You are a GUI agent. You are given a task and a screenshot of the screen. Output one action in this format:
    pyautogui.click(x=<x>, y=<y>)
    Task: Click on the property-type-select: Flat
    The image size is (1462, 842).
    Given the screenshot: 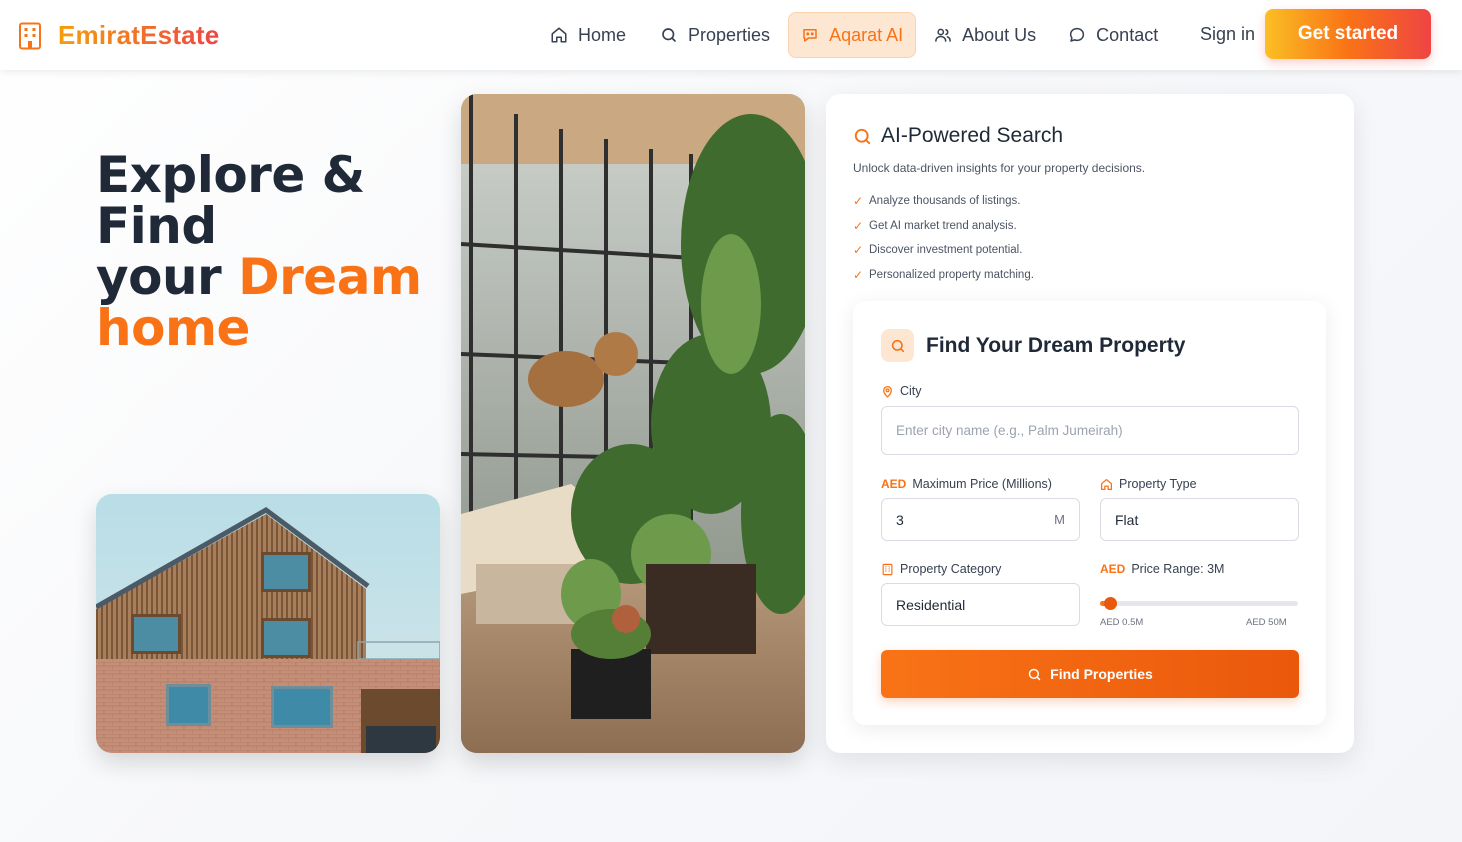 What is the action you would take?
    pyautogui.click(x=1199, y=519)
    